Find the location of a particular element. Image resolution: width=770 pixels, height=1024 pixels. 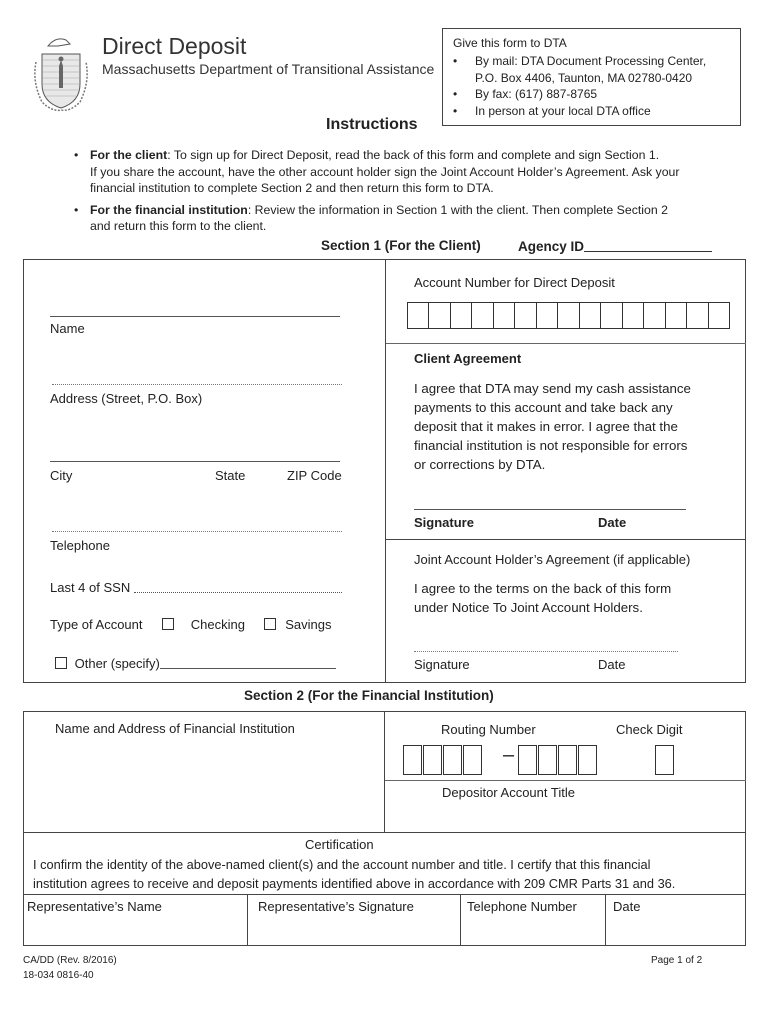

rep-name-field is located at coordinates (135, 929).